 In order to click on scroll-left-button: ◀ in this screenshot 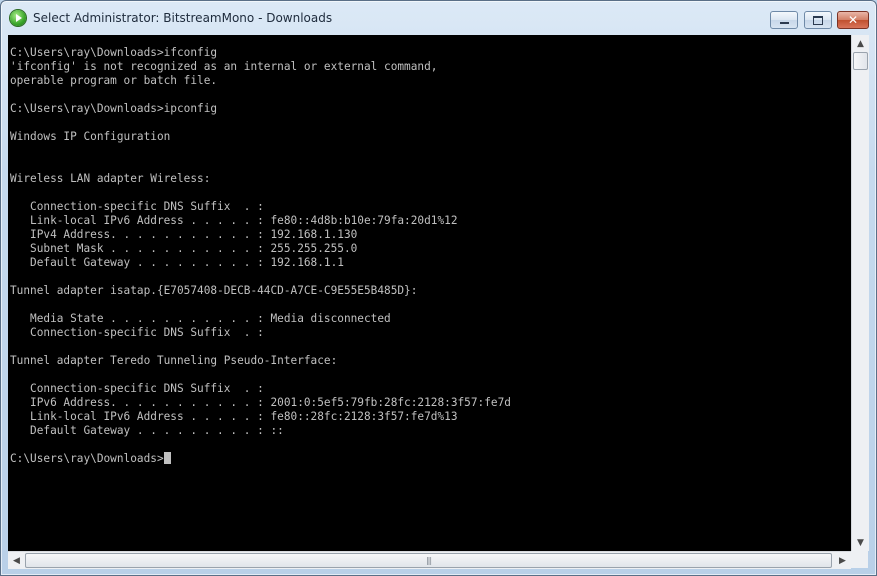, I will do `click(16, 560)`.